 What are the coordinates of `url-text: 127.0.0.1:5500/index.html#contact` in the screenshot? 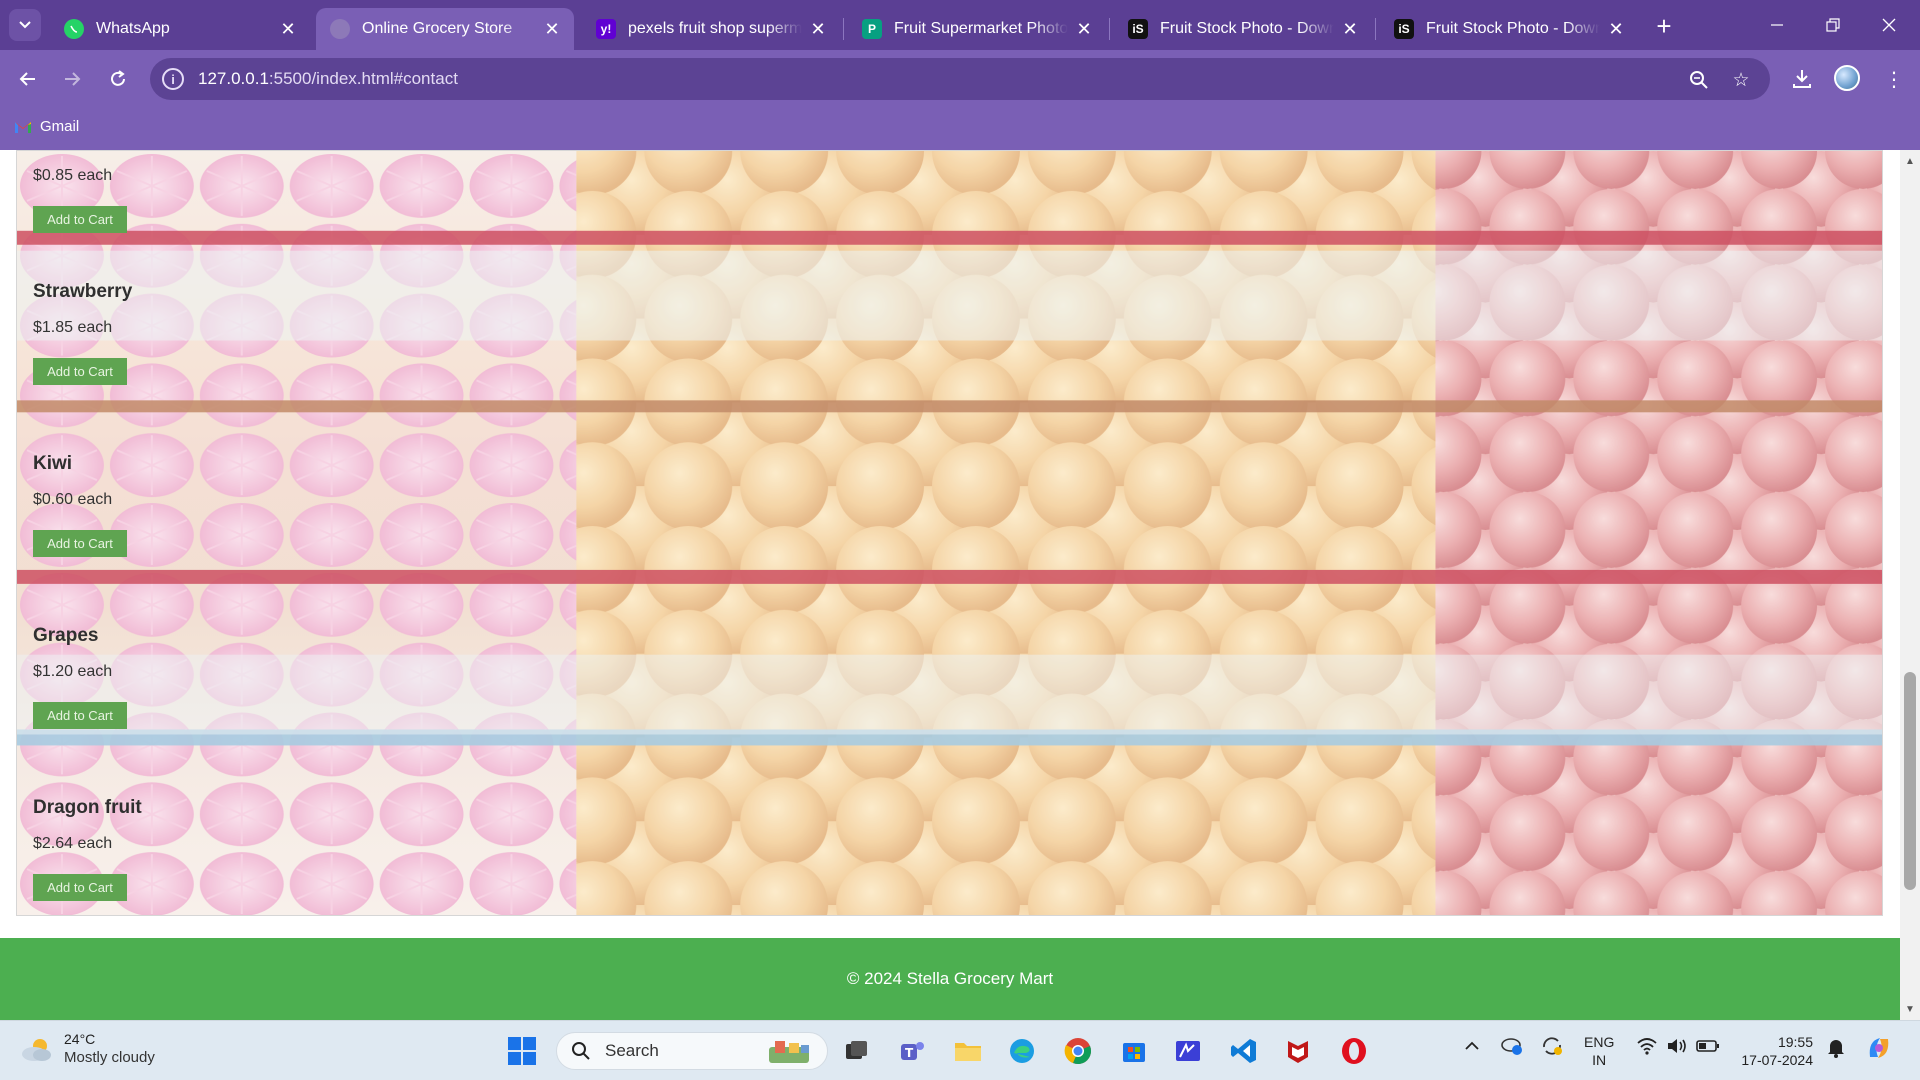 It's located at (328, 79).